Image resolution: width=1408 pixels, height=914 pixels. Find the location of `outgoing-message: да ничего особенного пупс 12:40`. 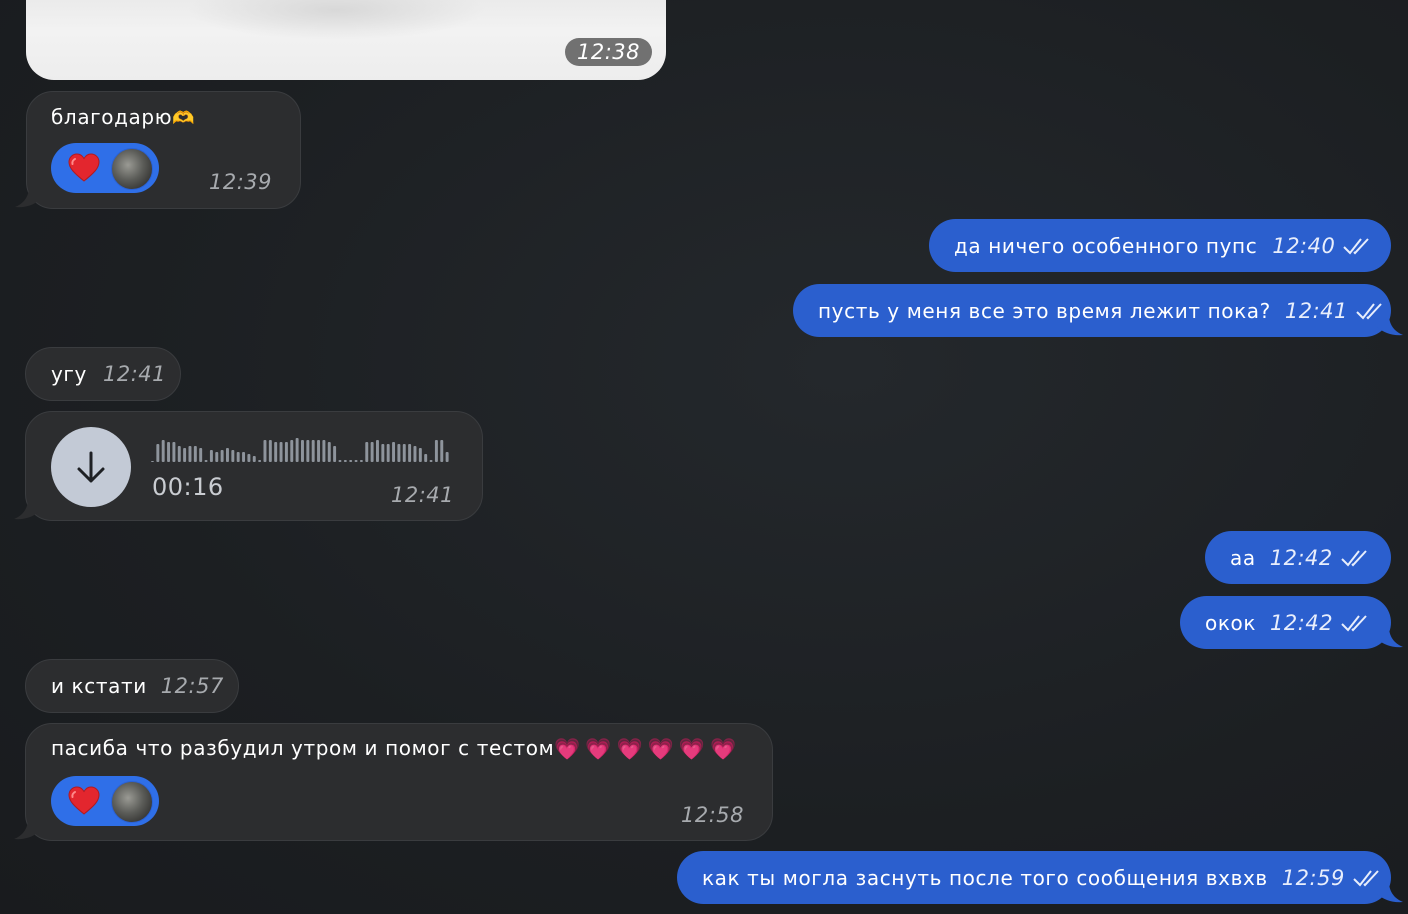

outgoing-message: да ничего особенного пупс 12:40 is located at coordinates (1160, 245).